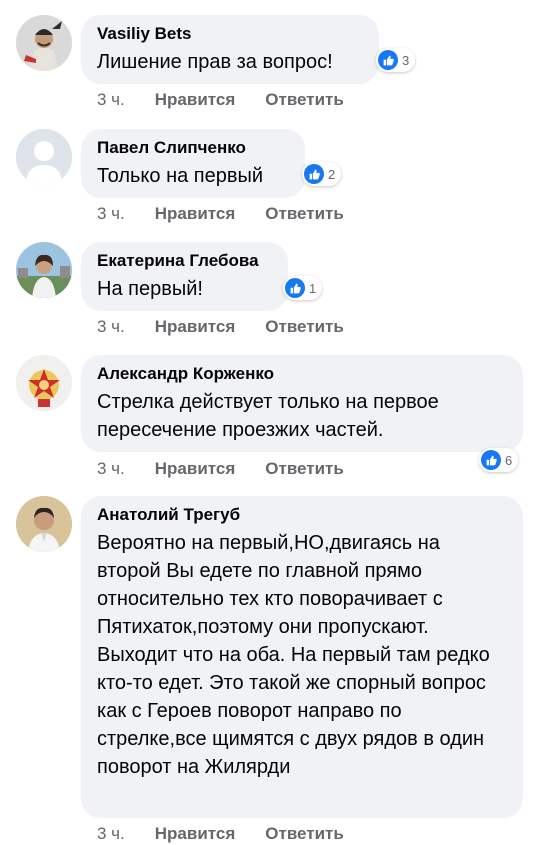 The height and width of the screenshot is (845, 540). Describe the element at coordinates (332, 174) in the screenshot. I see `reaction-count: 2` at that location.